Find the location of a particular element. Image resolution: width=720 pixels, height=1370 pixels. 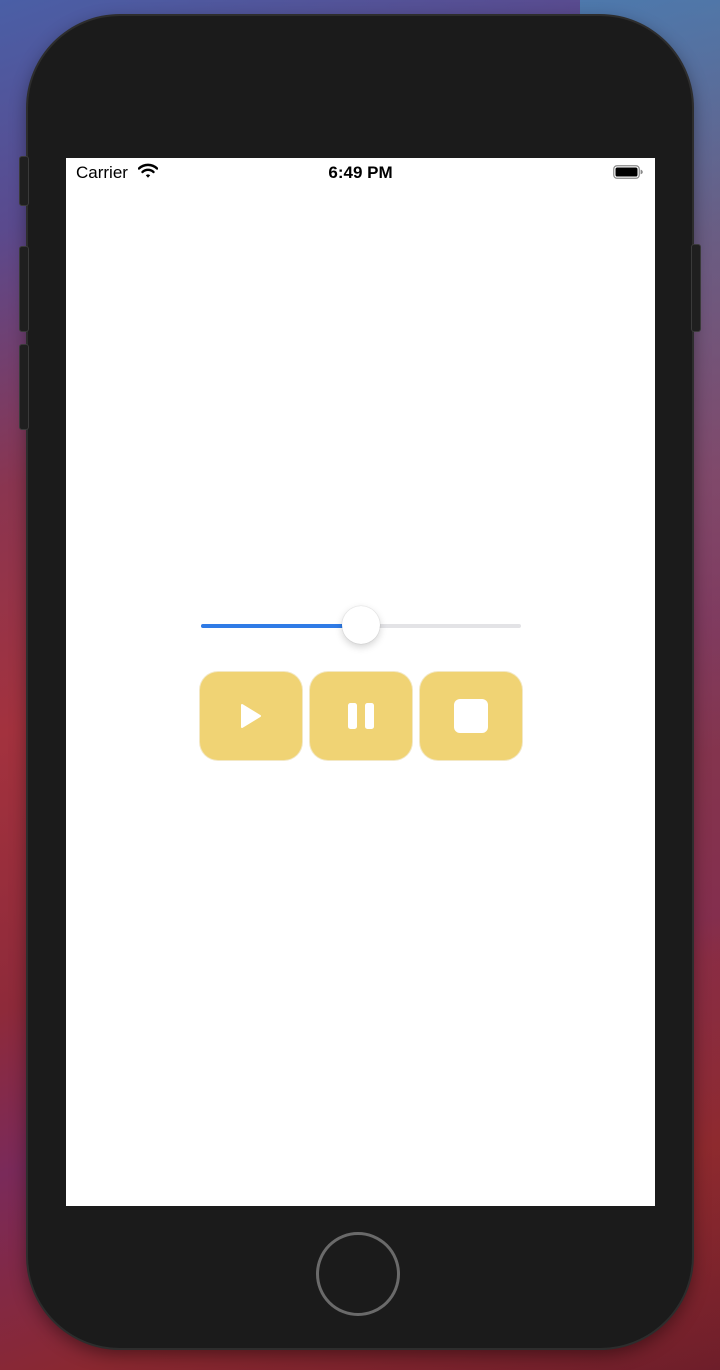

stop-icon is located at coordinates (471, 716).